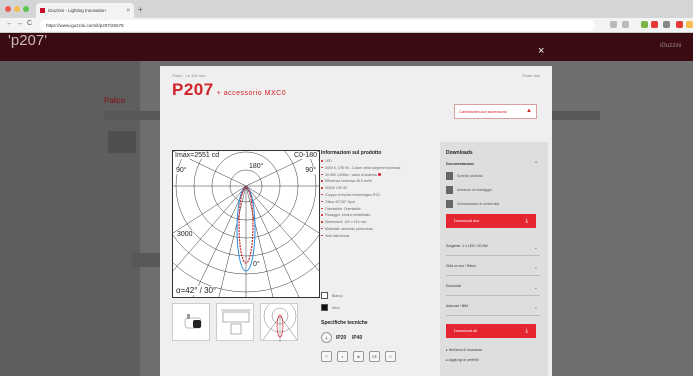 This screenshot has width=693, height=376. What do you see at coordinates (358, 356) in the screenshot?
I see `certification-icon: ⊕` at bounding box center [358, 356].